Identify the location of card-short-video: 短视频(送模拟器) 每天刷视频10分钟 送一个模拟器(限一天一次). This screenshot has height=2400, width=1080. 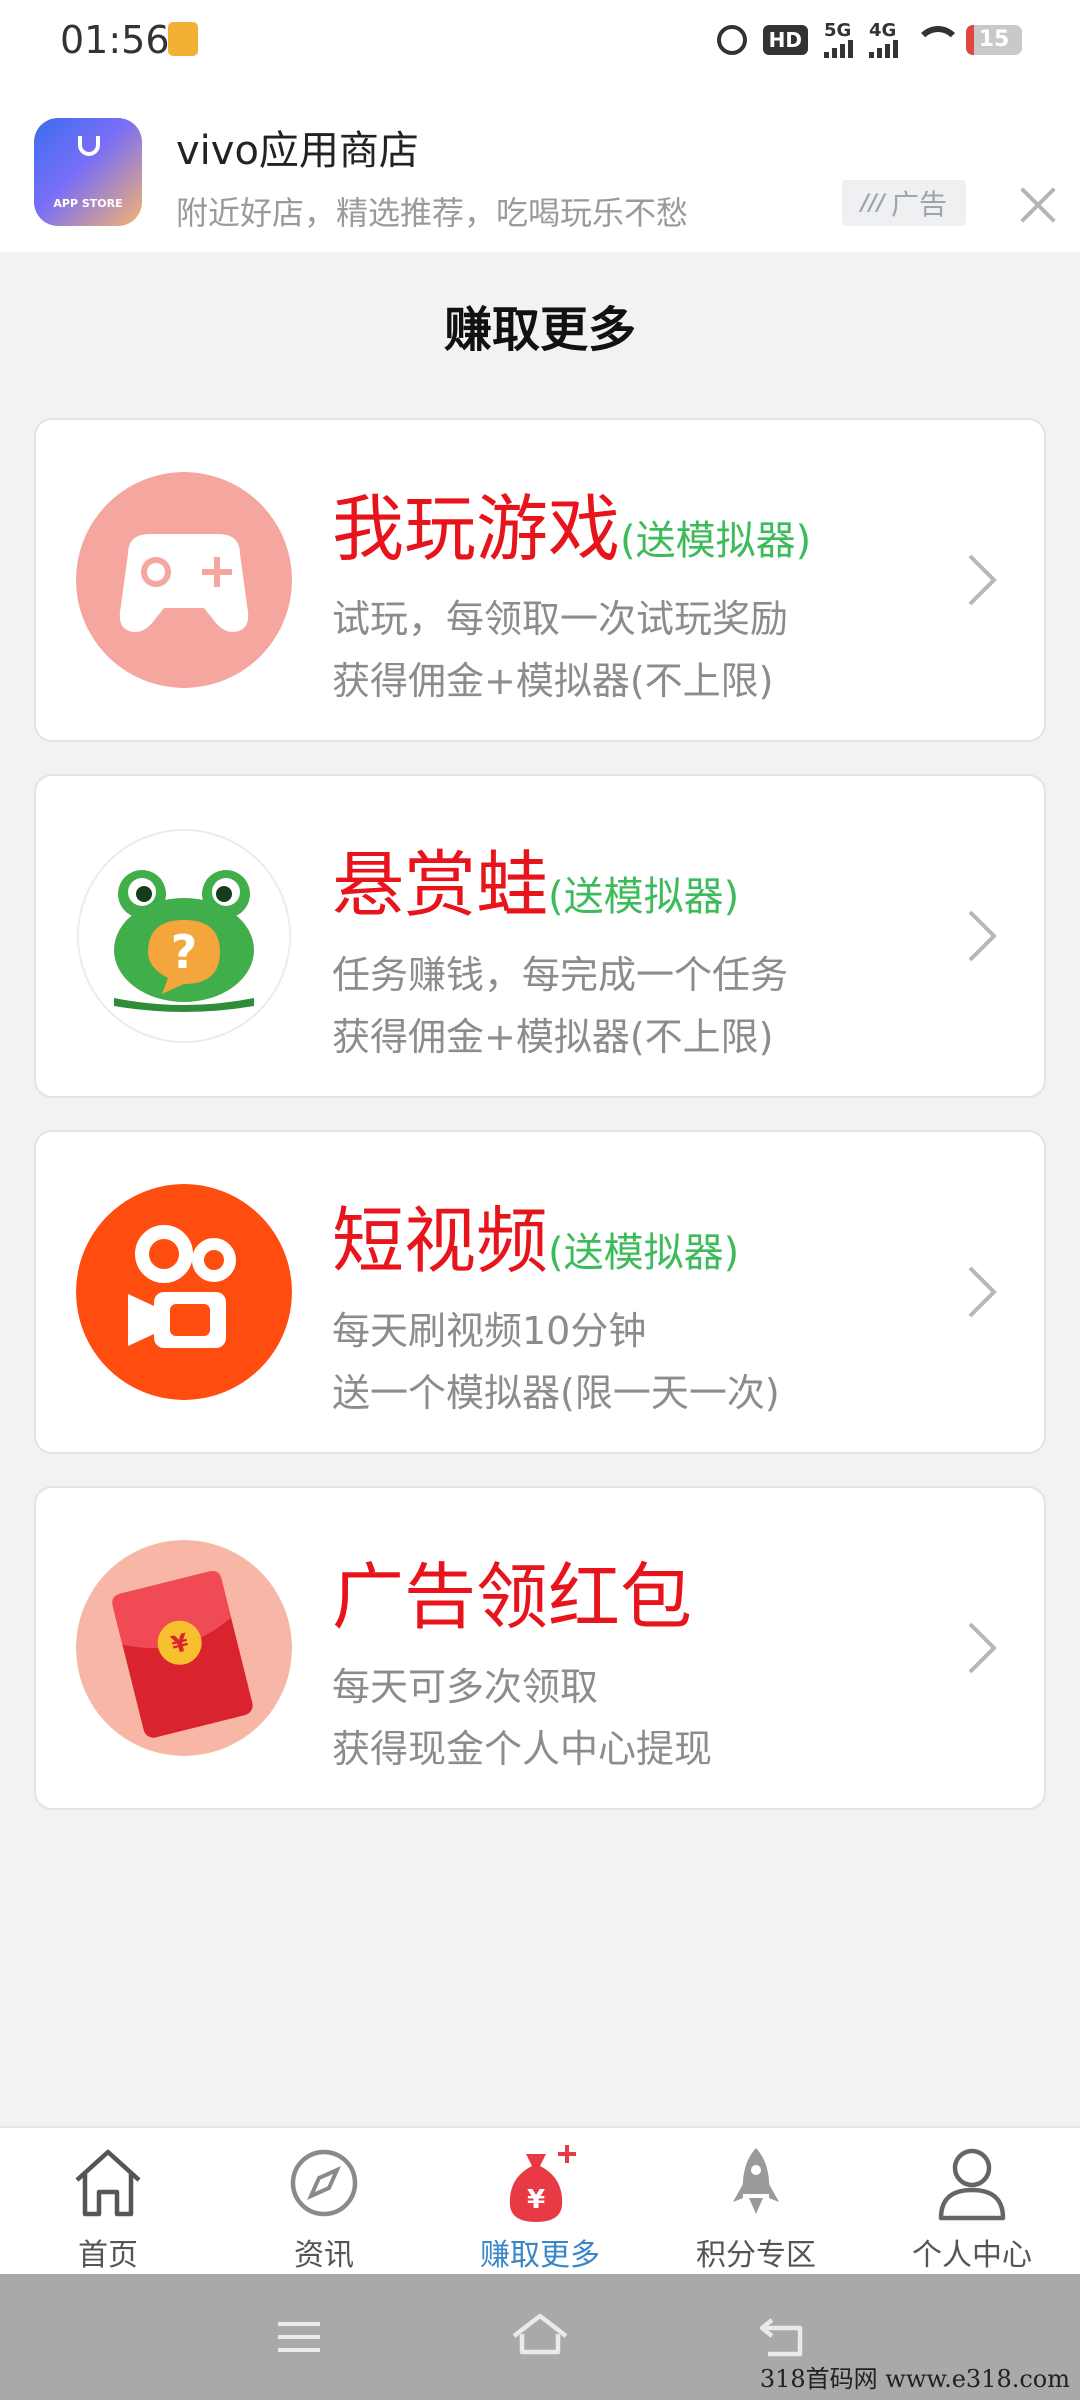
(540, 1292).